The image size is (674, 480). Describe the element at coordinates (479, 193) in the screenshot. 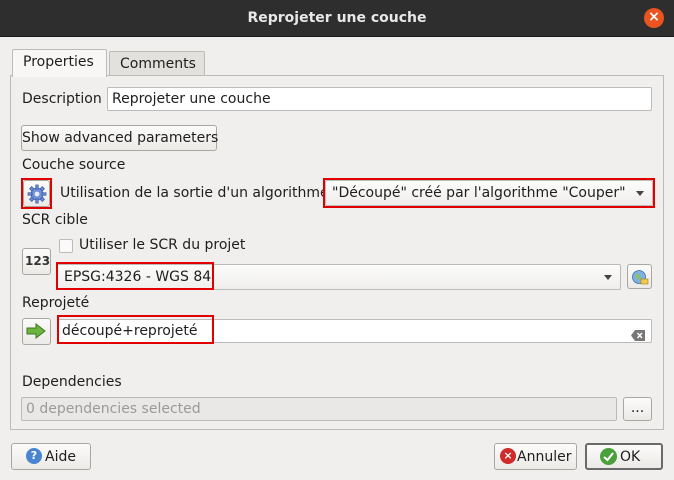

I see `source-select-value: "Découpé" créé par l'algorithme "Couper"` at that location.